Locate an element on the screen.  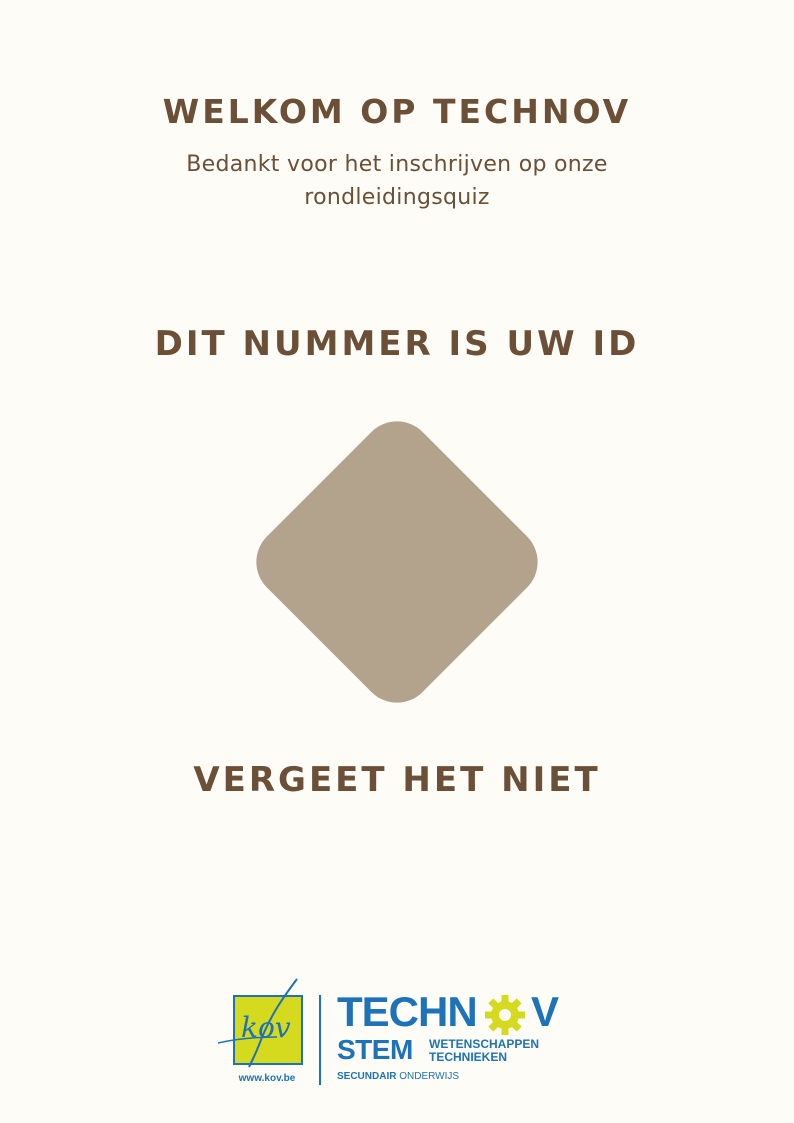
technov-wordmark: TECHN is located at coordinates (407, 1011).